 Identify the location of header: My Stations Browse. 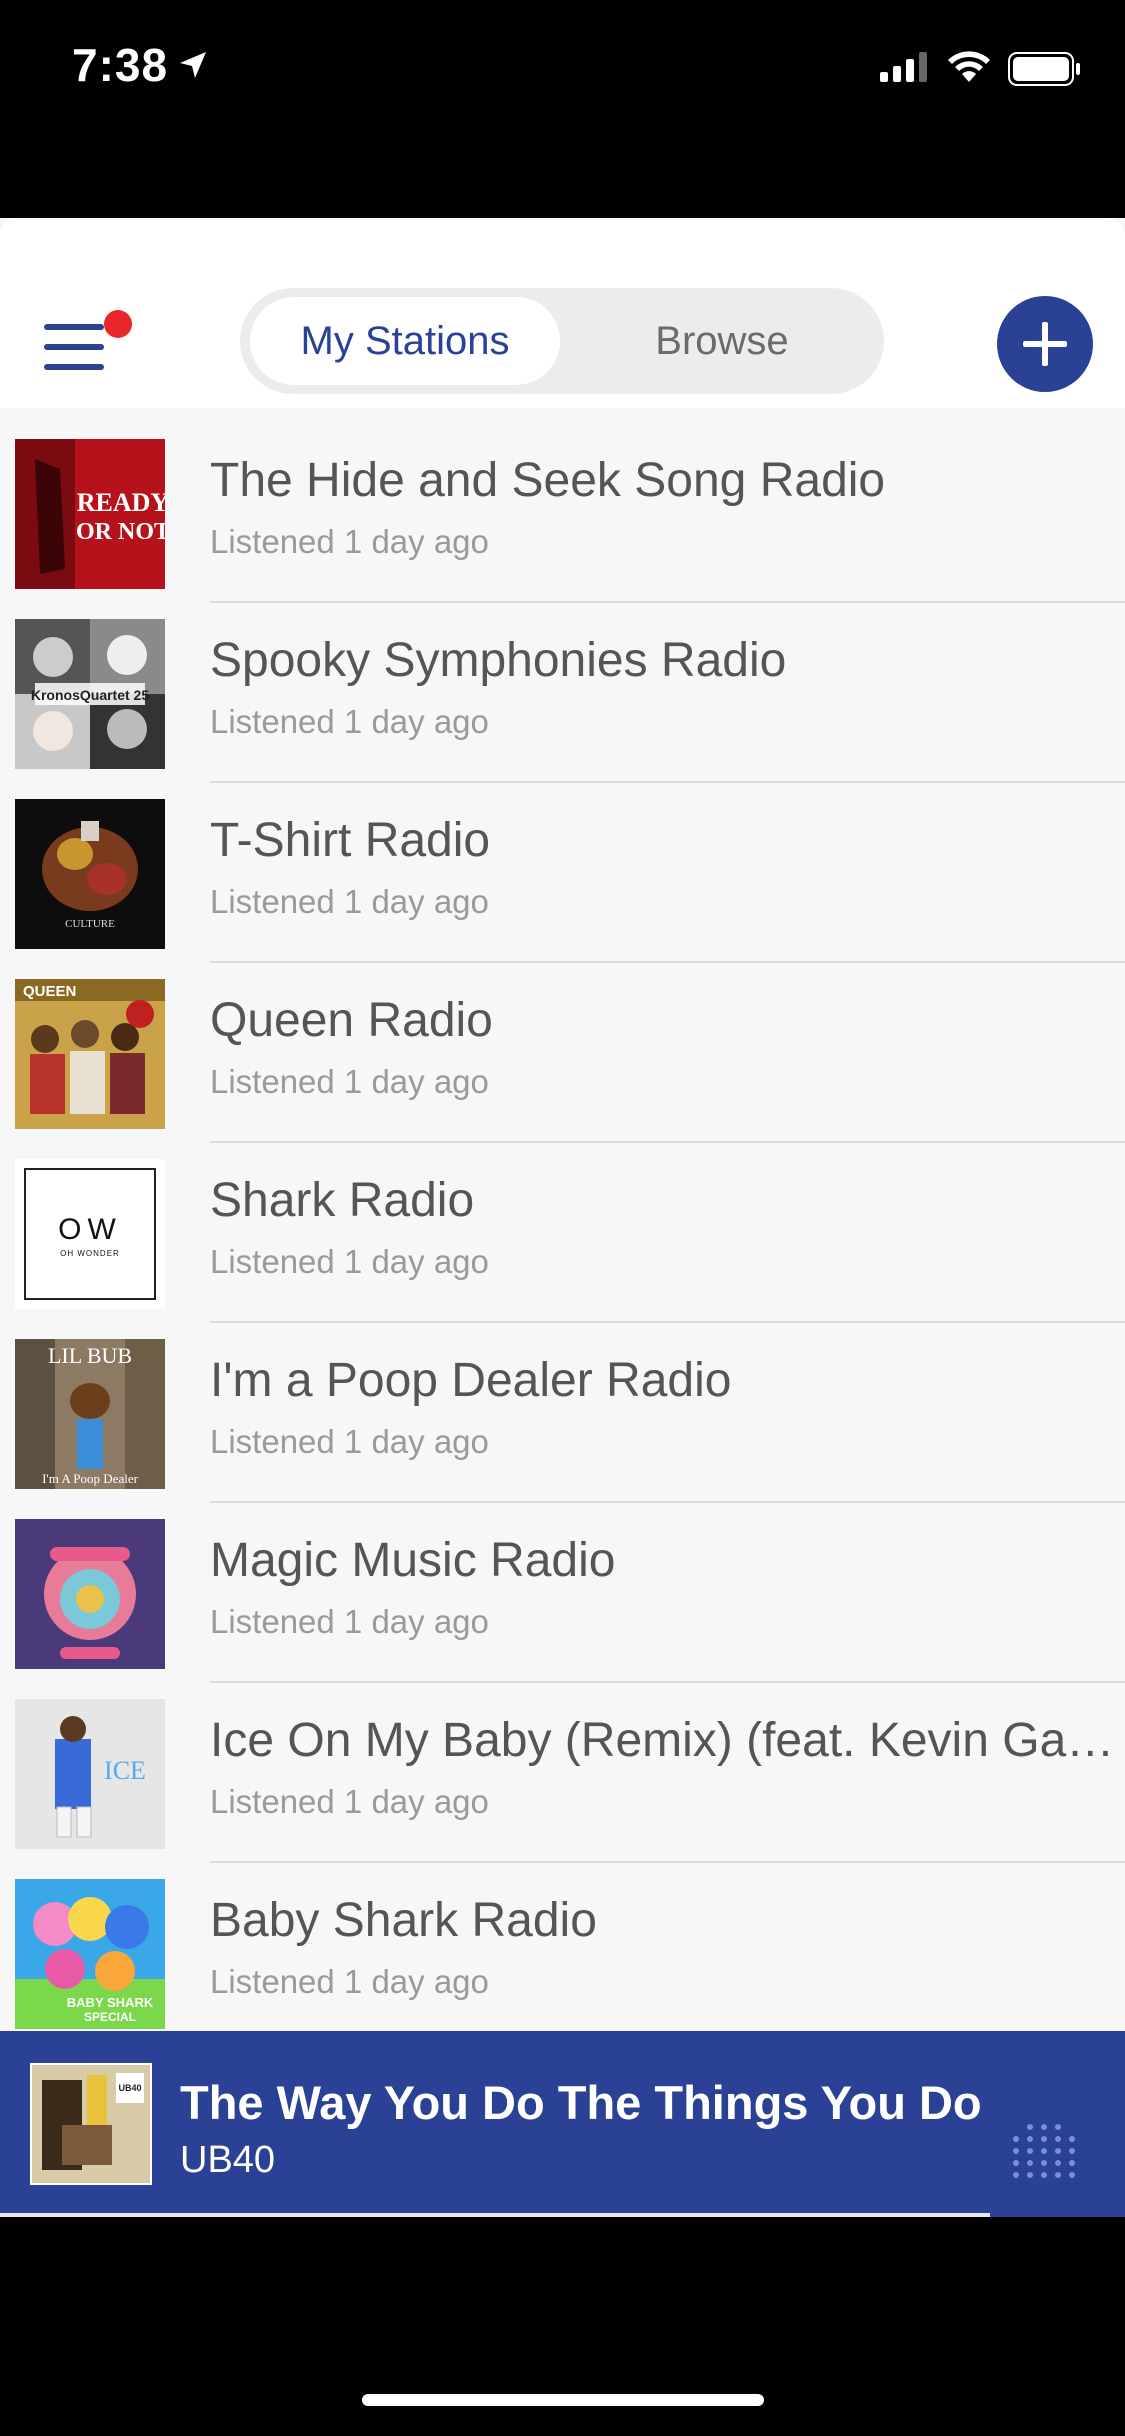
(562, 313).